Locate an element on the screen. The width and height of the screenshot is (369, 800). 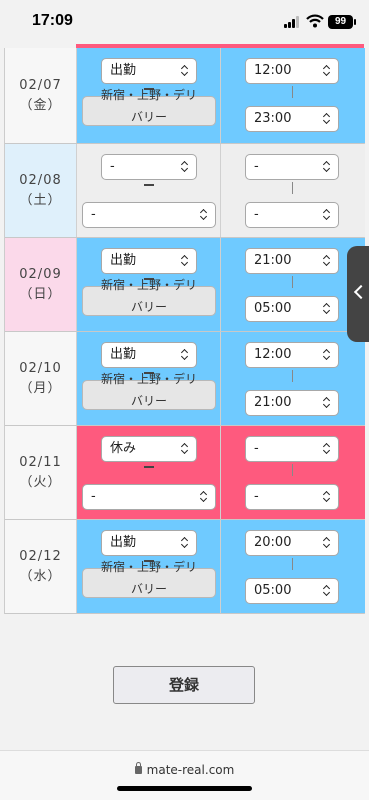
schedule-row: 02/07 （金） 出勤 新宿・上野・デリ バリー 12:00 23:00 is located at coordinates (185, 96).